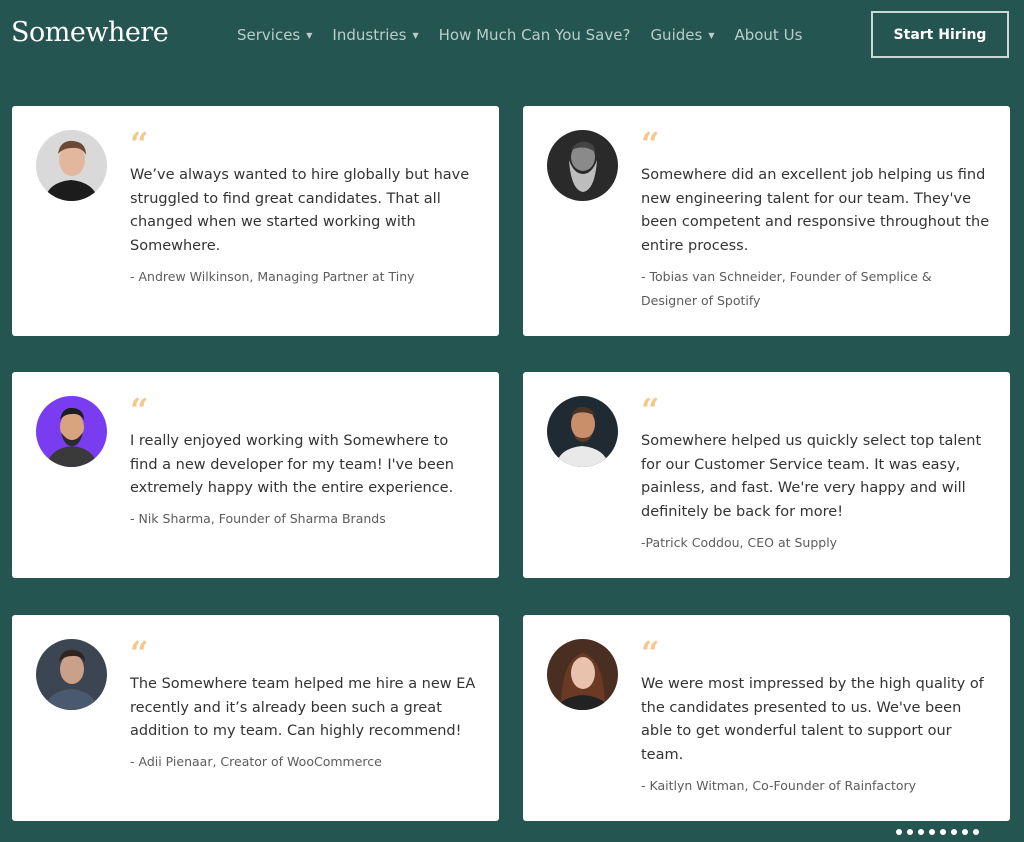 This screenshot has height=842, width=1024. I want to click on nav-item-services: Services ▼, so click(274, 35).